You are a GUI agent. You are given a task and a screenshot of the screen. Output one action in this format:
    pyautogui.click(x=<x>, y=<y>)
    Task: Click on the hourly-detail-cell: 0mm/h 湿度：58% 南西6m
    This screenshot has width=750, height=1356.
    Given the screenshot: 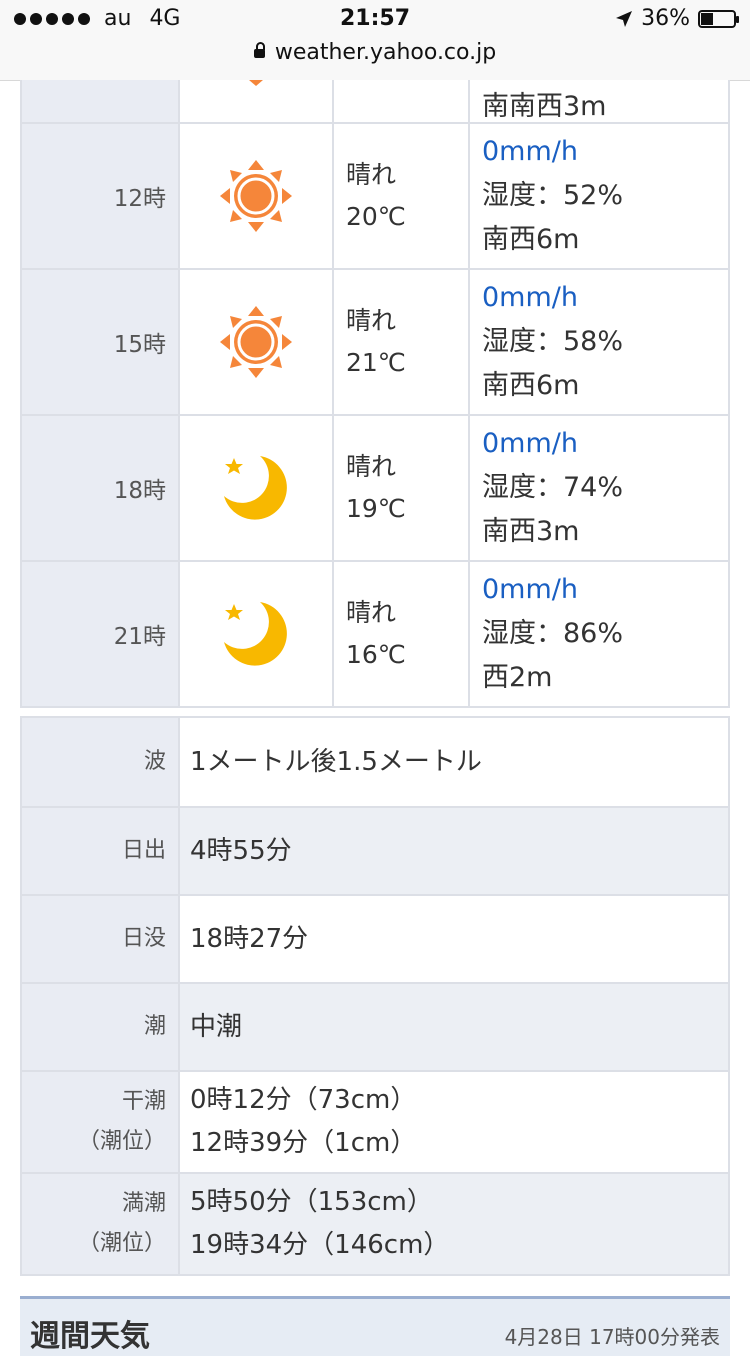 What is the action you would take?
    pyautogui.click(x=598, y=342)
    